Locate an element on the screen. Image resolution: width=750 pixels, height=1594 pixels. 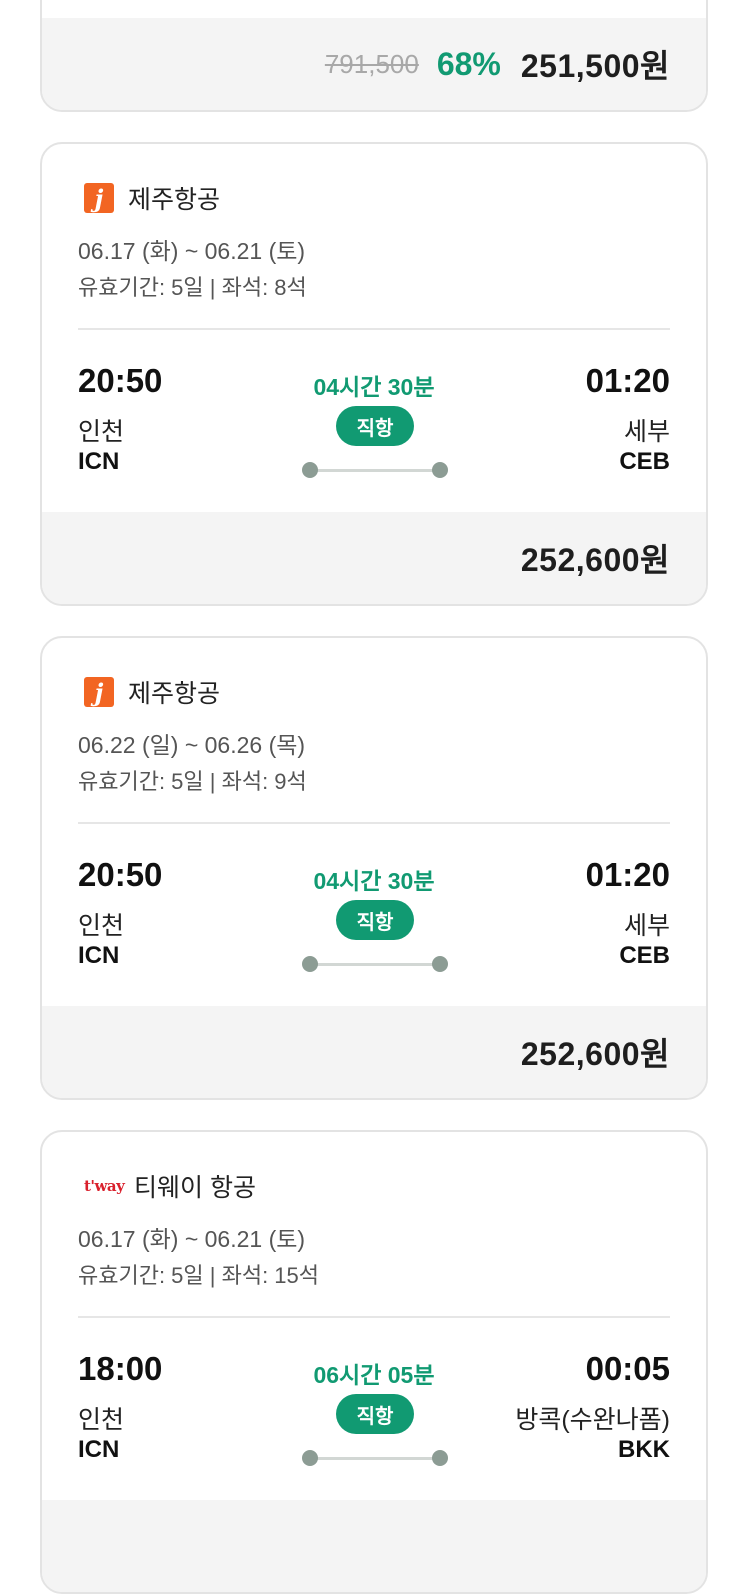
travel-dates: 06.22 (일) ~ 06.26 (목) is located at coordinates (192, 745).